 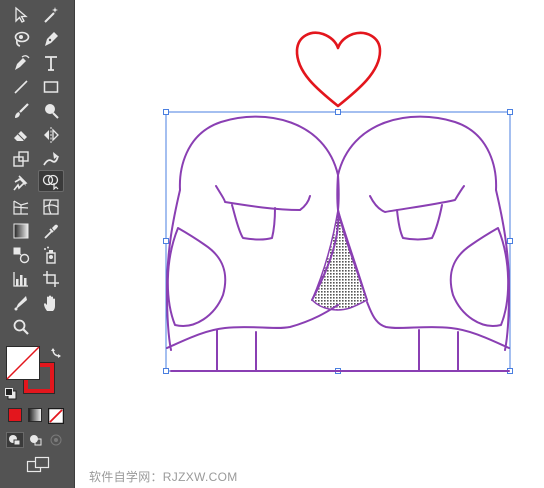 I want to click on pen-icon, so click(x=51, y=39).